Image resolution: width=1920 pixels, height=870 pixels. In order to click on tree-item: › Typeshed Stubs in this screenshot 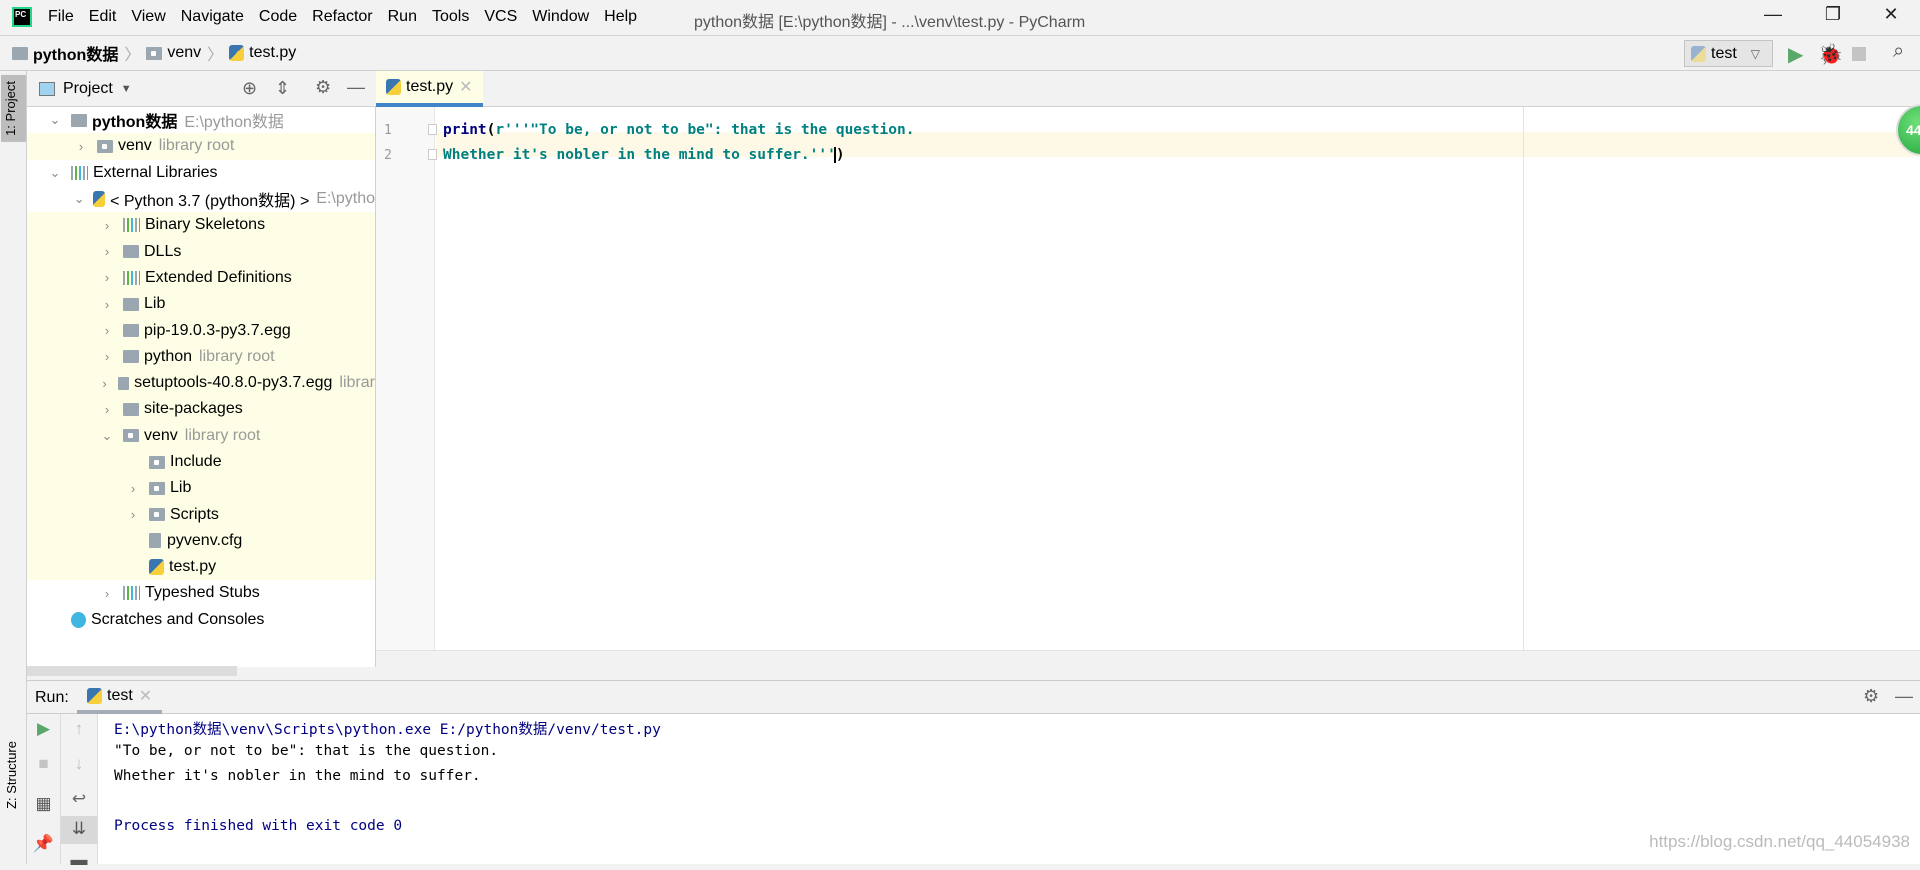, I will do `click(201, 593)`.